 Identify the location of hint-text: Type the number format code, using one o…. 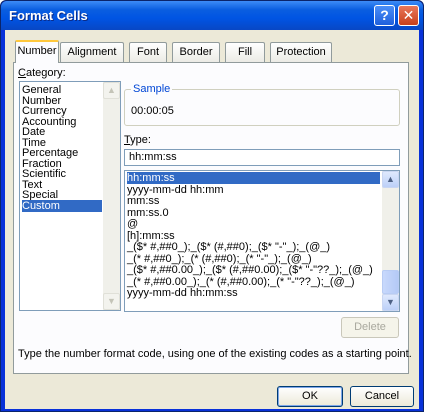
(215, 354).